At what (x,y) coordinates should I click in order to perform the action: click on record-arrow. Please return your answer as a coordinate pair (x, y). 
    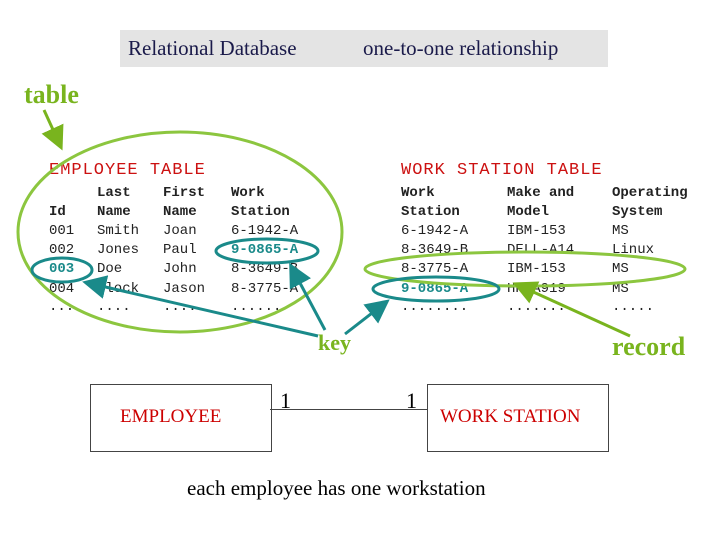
    Looking at the image, I should click on (571, 309).